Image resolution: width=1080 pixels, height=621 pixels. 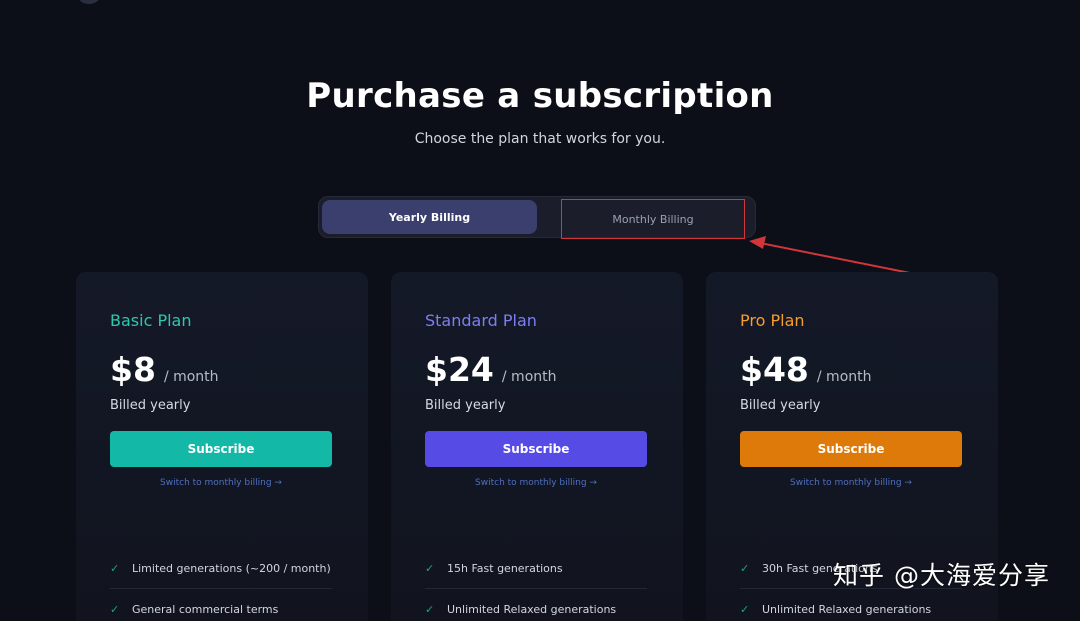 I want to click on plan-price: $48, so click(x=774, y=369).